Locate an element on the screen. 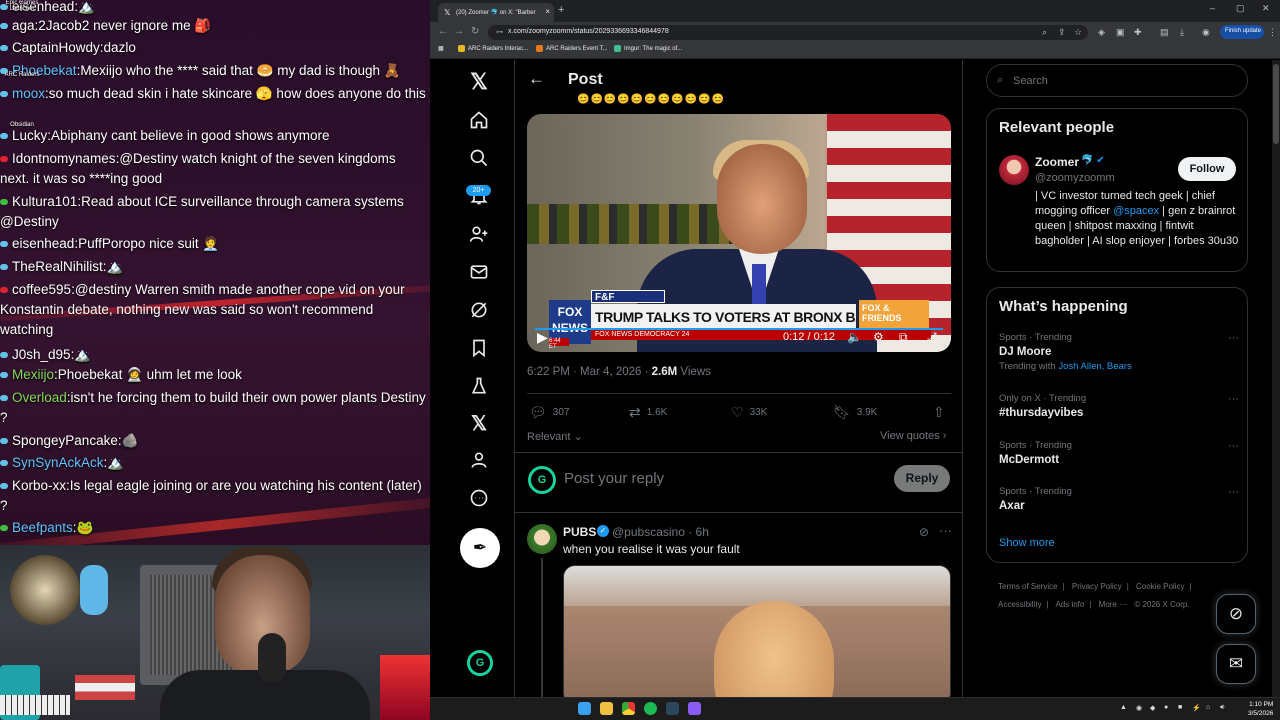  home-icon is located at coordinates (479, 122).